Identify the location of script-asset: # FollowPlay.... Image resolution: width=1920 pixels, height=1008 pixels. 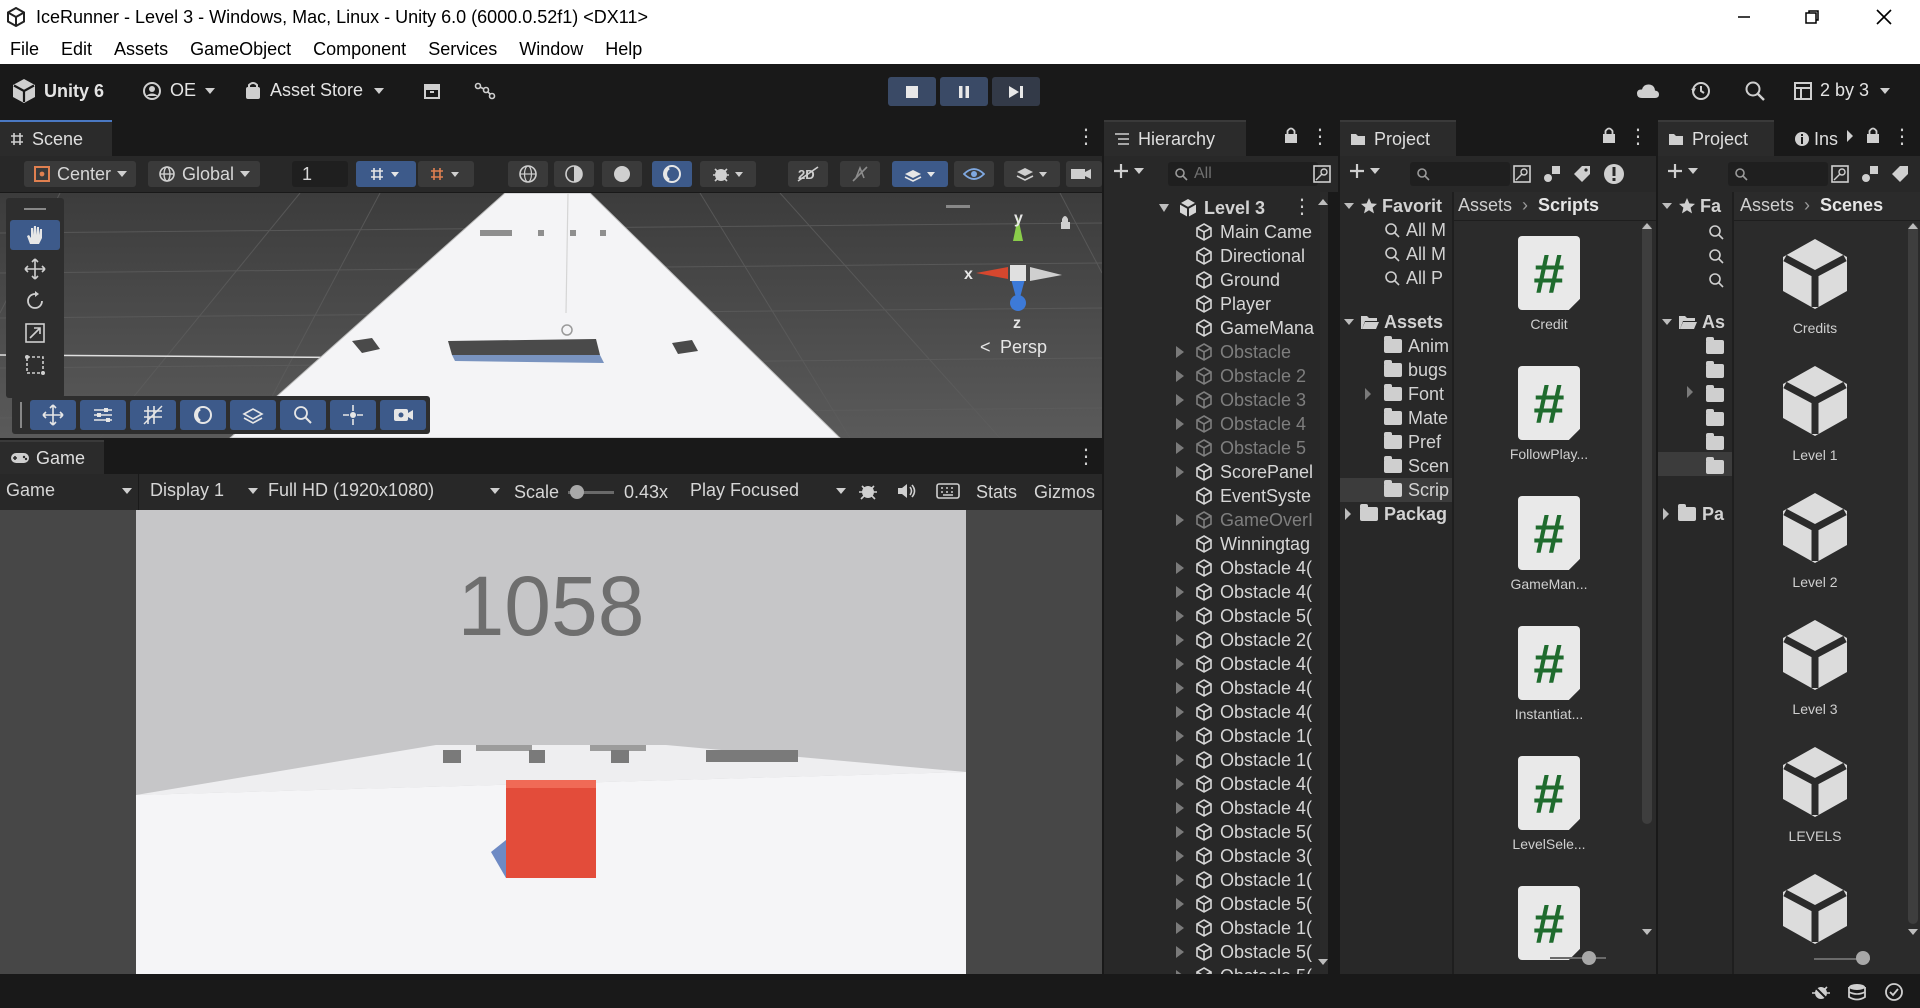
(1549, 414).